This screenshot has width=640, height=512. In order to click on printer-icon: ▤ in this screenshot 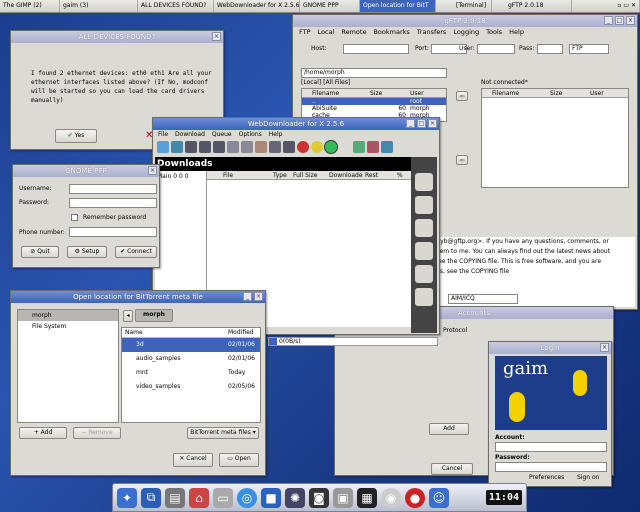, I will do `click(175, 497)`.